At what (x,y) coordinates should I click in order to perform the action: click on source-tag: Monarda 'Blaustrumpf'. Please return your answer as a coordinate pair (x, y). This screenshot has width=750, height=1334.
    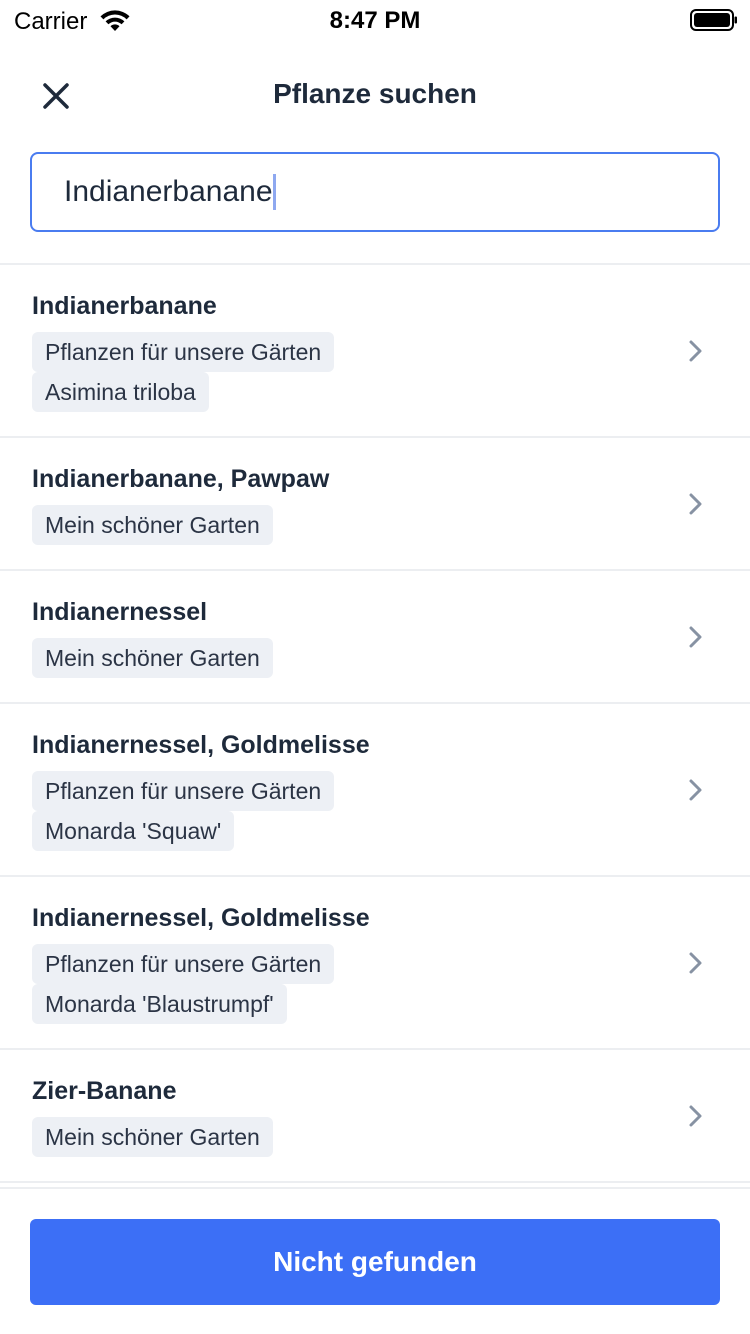
    Looking at the image, I should click on (159, 1004).